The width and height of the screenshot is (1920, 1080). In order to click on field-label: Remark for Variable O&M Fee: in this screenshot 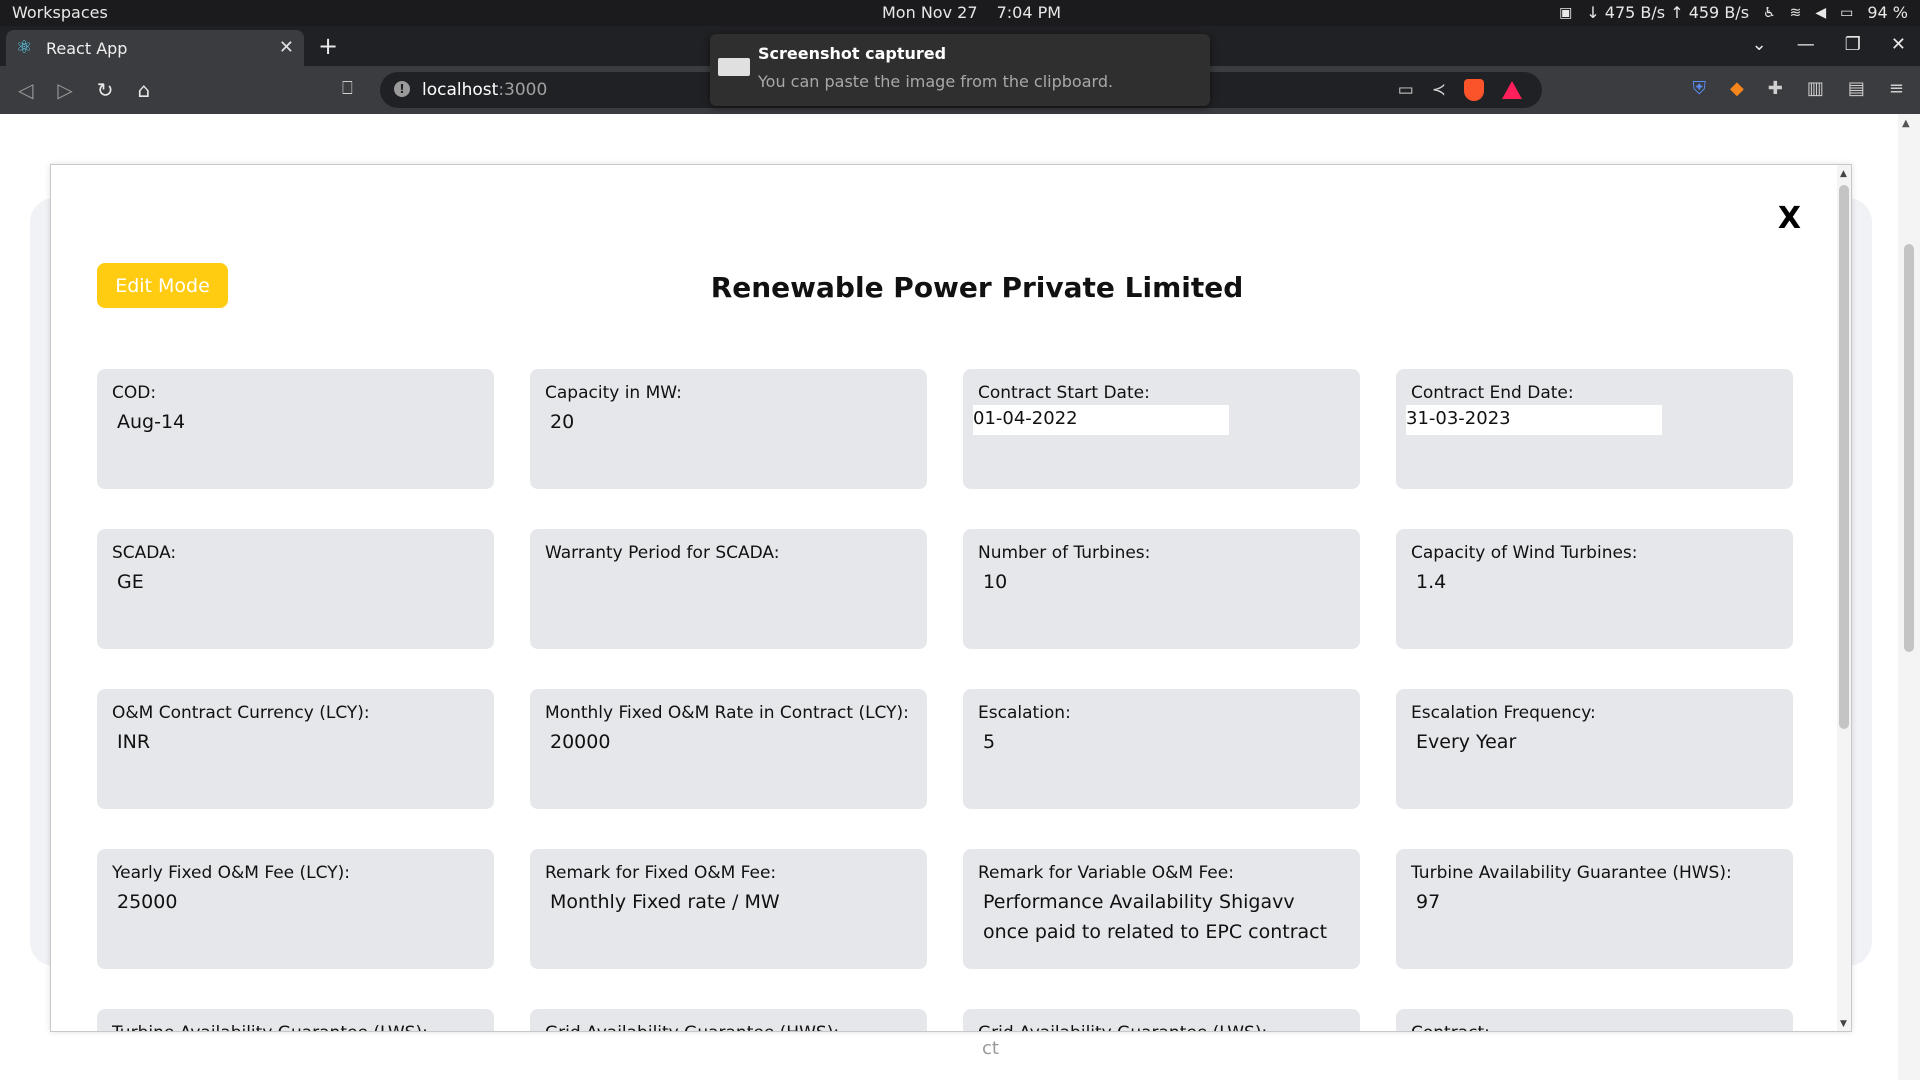, I will do `click(1106, 873)`.